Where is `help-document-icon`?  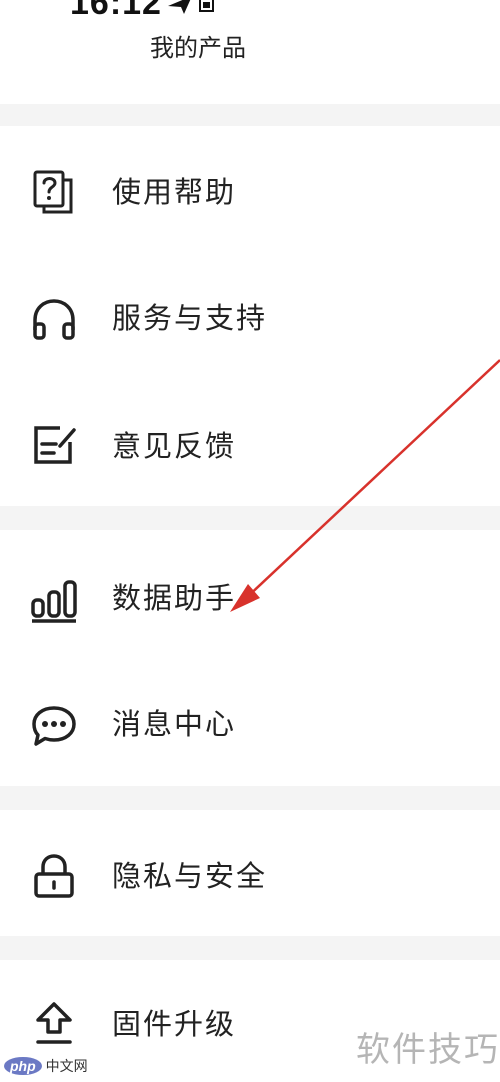 help-document-icon is located at coordinates (53, 192).